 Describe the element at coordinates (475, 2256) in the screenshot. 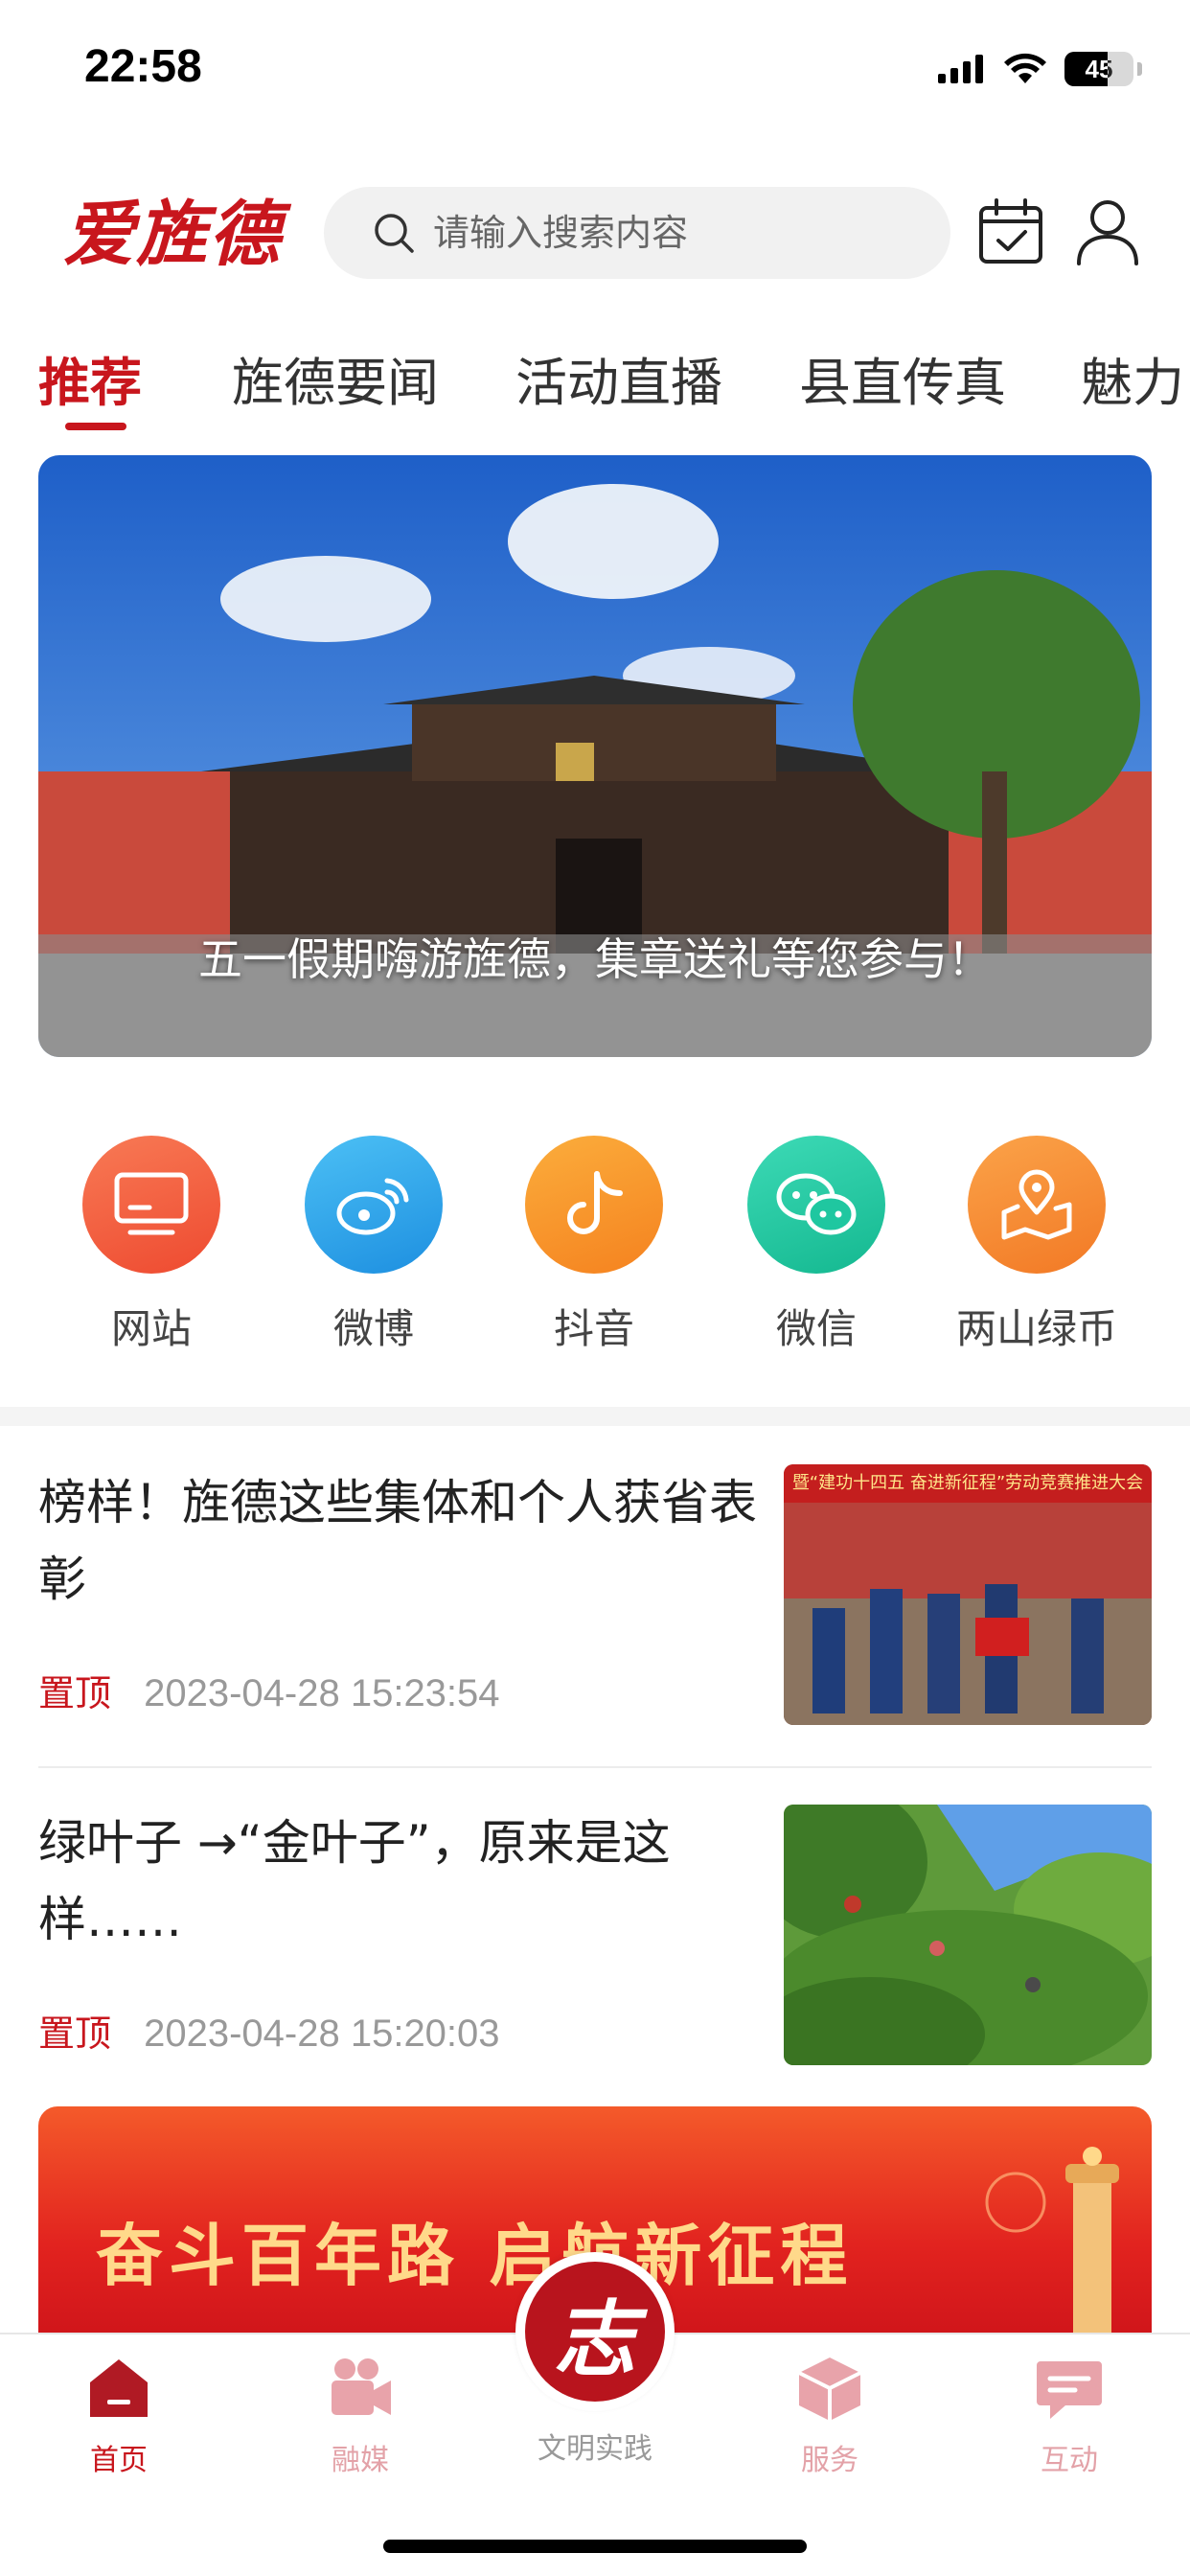

I see `promo-text: 奋斗百年路 启航新征程` at that location.